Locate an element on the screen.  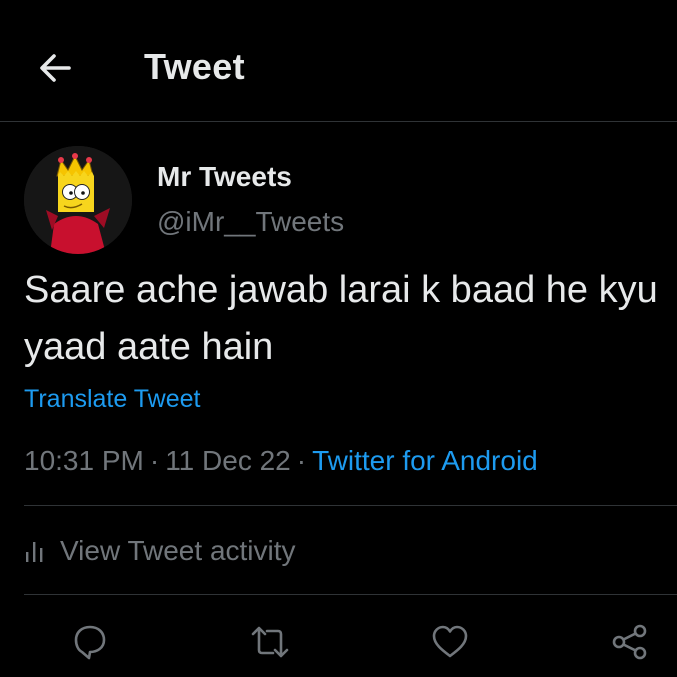
share-icon is located at coordinates (629, 642).